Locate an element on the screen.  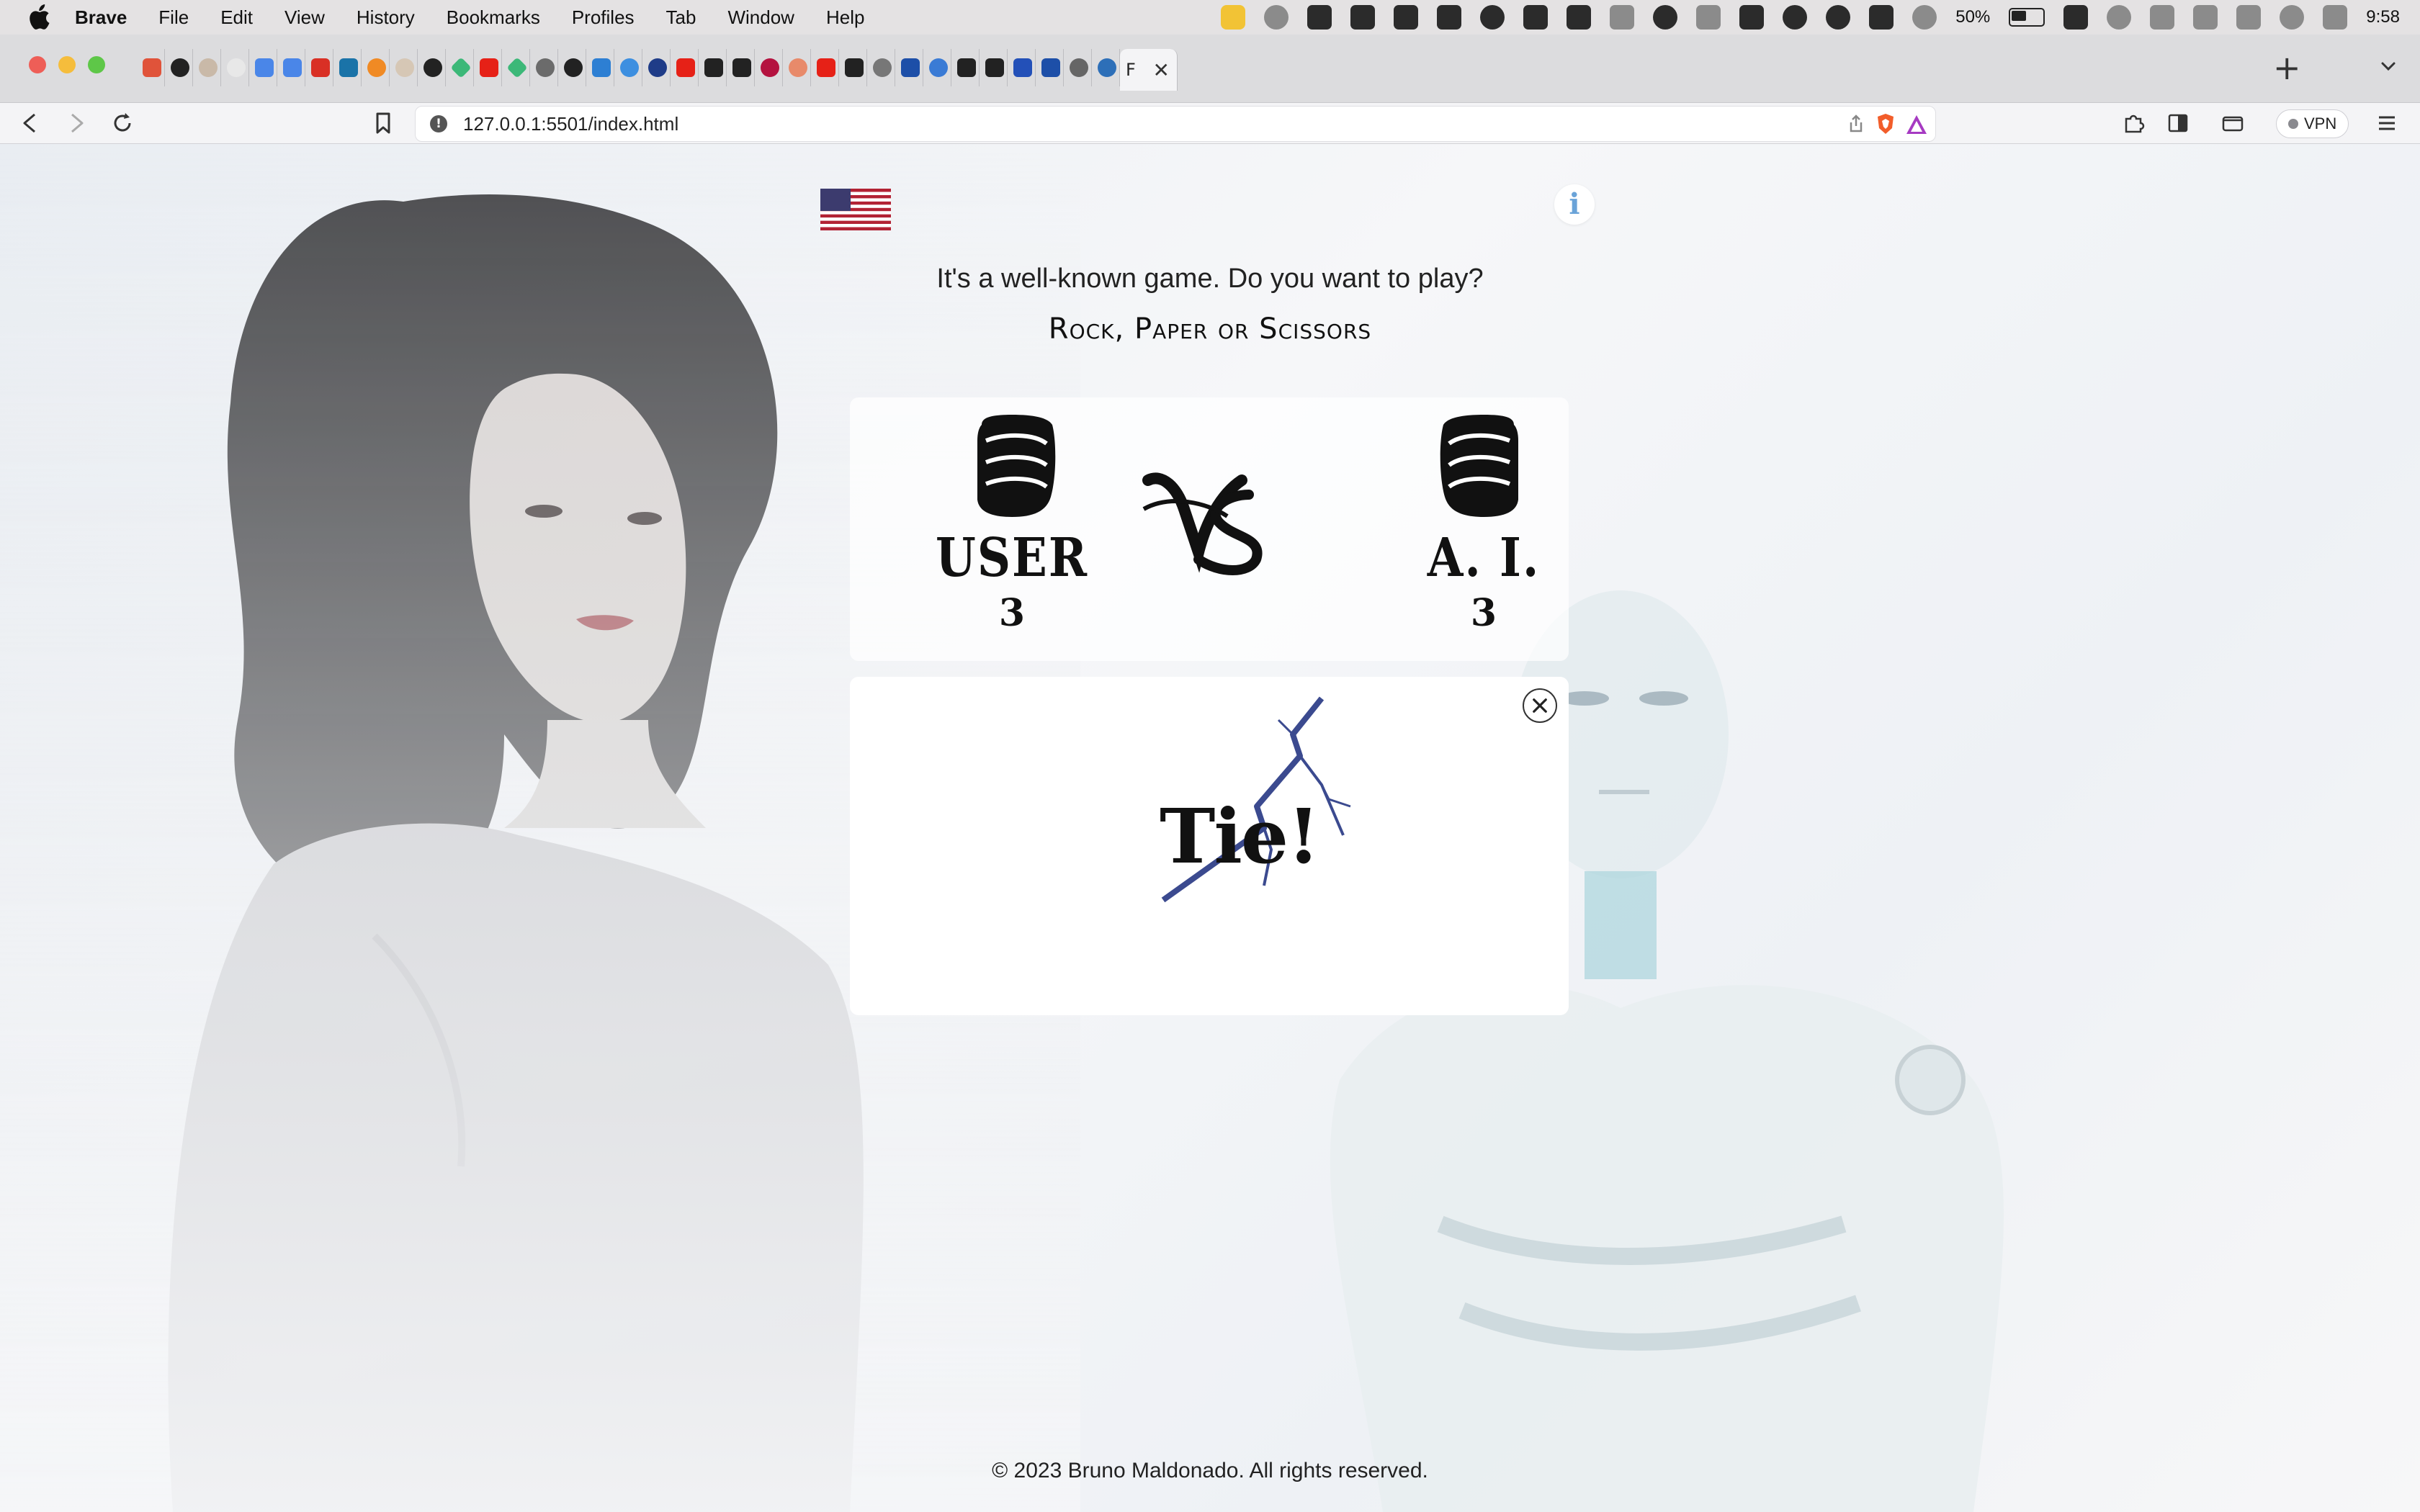
site-tab-icon is located at coordinates (404, 67).